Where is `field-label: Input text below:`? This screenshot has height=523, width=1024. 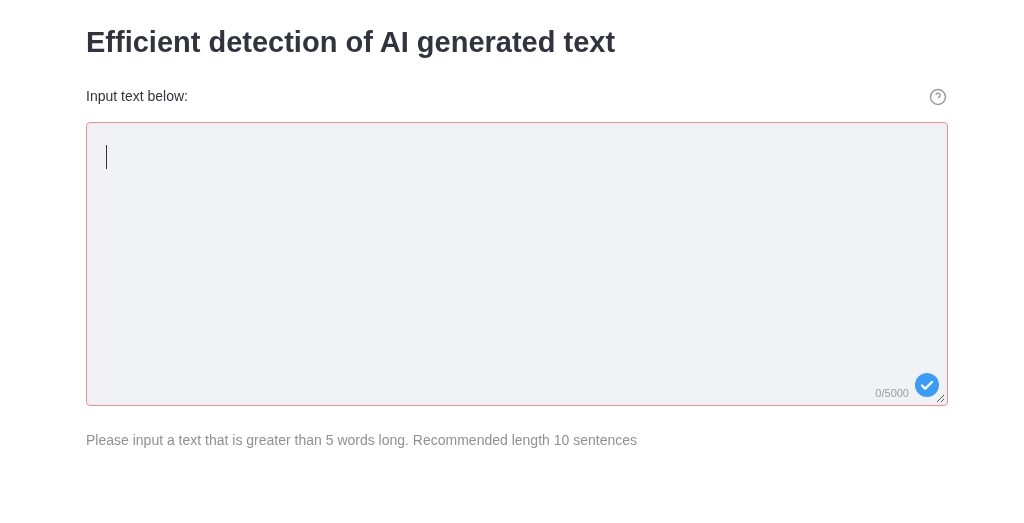
field-label: Input text below: is located at coordinates (137, 96).